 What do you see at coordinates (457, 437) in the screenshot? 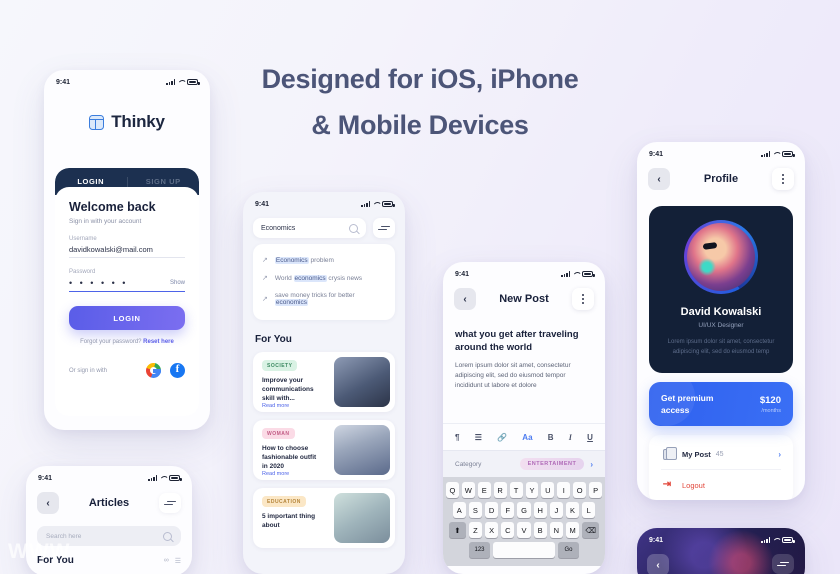
I see `paragraph-icon: ¶` at bounding box center [457, 437].